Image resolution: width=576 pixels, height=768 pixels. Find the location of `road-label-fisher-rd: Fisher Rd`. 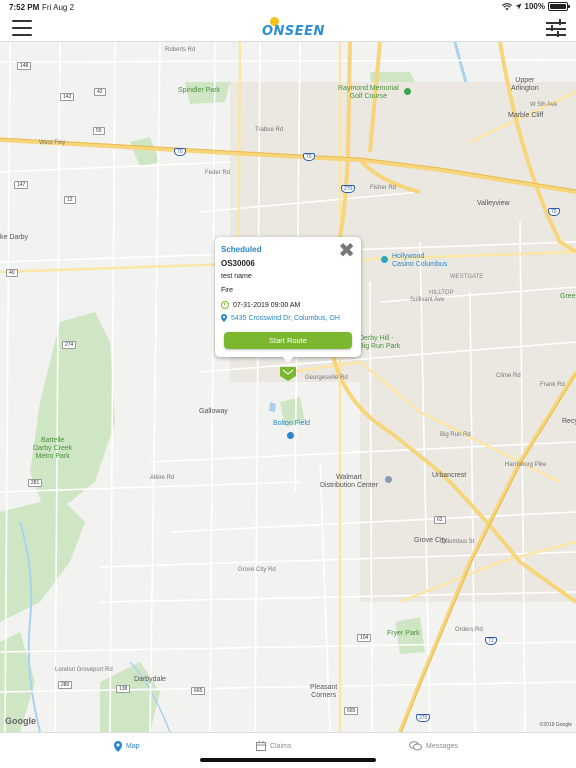

road-label-fisher-rd: Fisher Rd is located at coordinates (383, 188).